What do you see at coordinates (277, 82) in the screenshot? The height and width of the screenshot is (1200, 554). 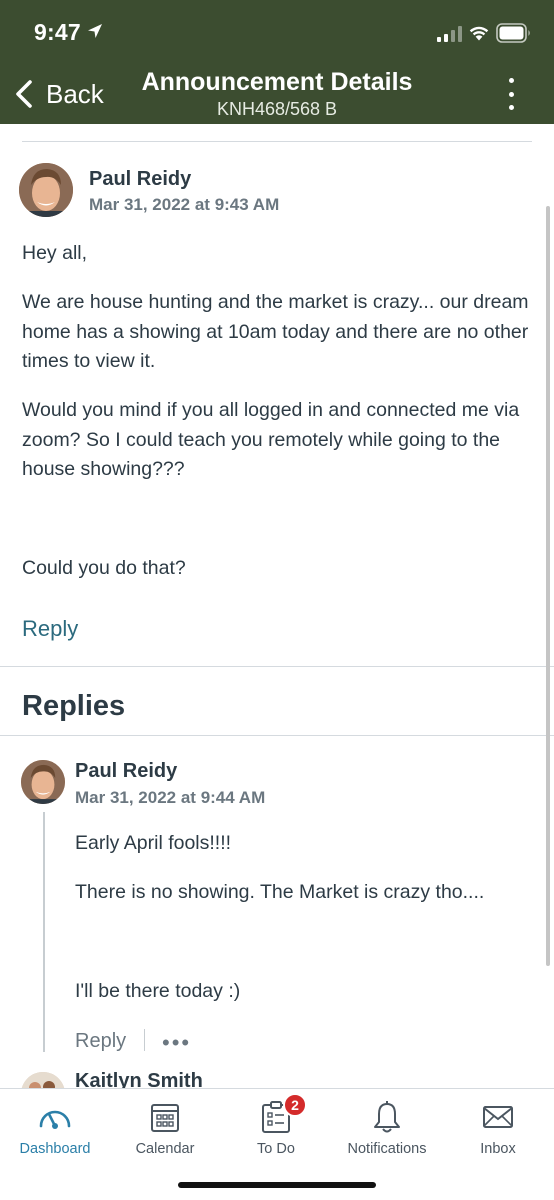 I see `page-title: Announcement Details` at bounding box center [277, 82].